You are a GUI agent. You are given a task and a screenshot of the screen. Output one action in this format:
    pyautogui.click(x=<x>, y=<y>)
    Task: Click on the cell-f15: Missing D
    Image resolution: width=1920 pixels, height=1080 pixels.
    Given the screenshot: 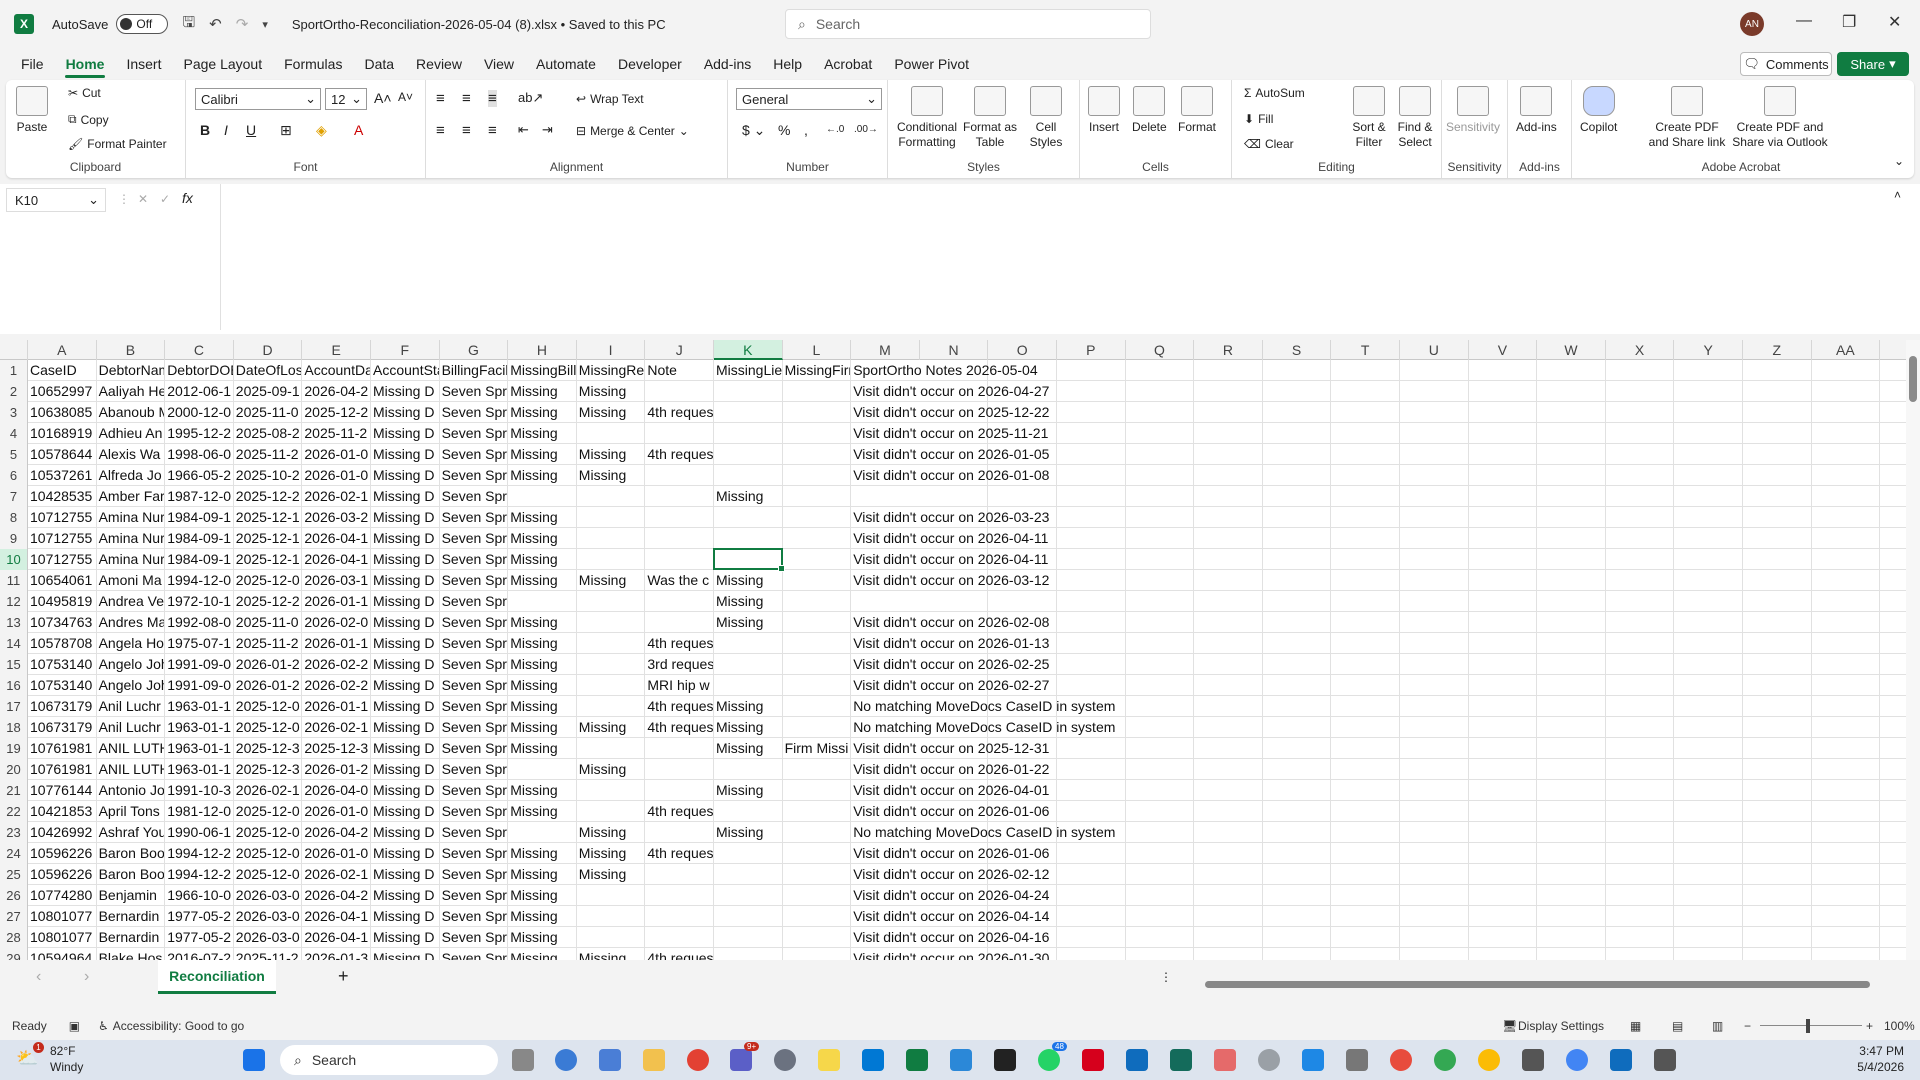 What is the action you would take?
    pyautogui.click(x=405, y=664)
    